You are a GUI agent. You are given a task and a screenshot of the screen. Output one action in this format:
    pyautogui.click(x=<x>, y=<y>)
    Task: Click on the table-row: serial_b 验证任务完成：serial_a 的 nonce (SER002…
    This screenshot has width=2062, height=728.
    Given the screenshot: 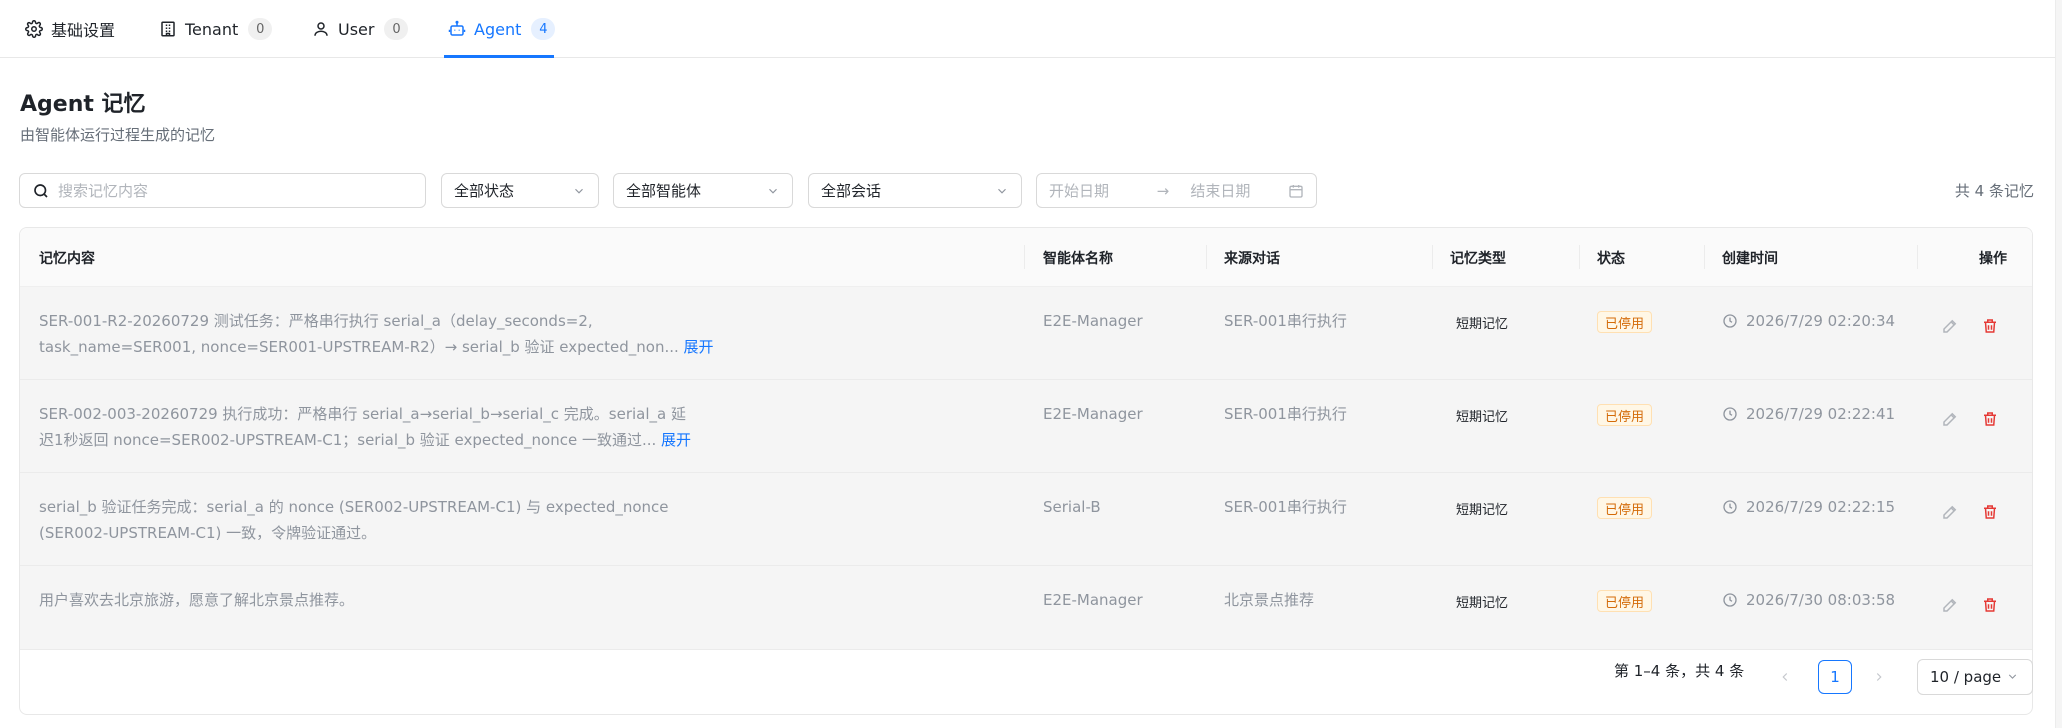 What is the action you would take?
    pyautogui.click(x=1026, y=519)
    